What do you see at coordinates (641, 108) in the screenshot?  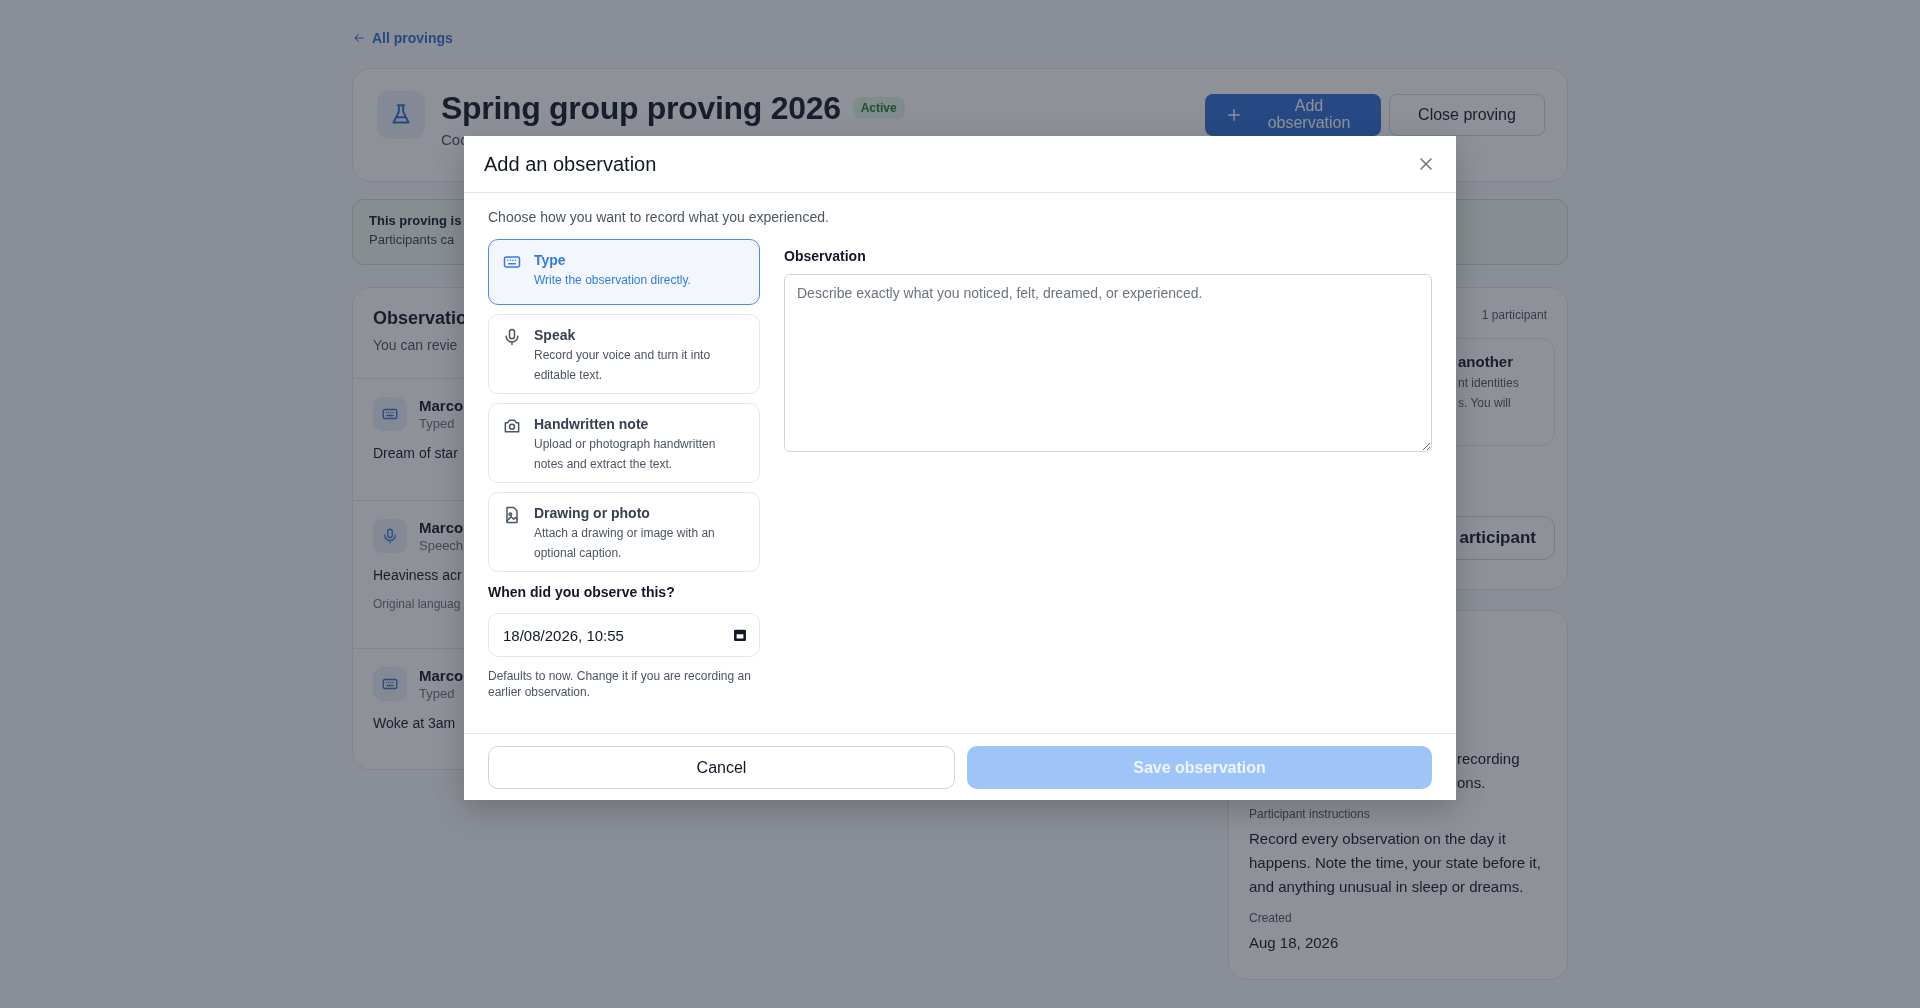 I see `page-title: Spring group proving 2026` at bounding box center [641, 108].